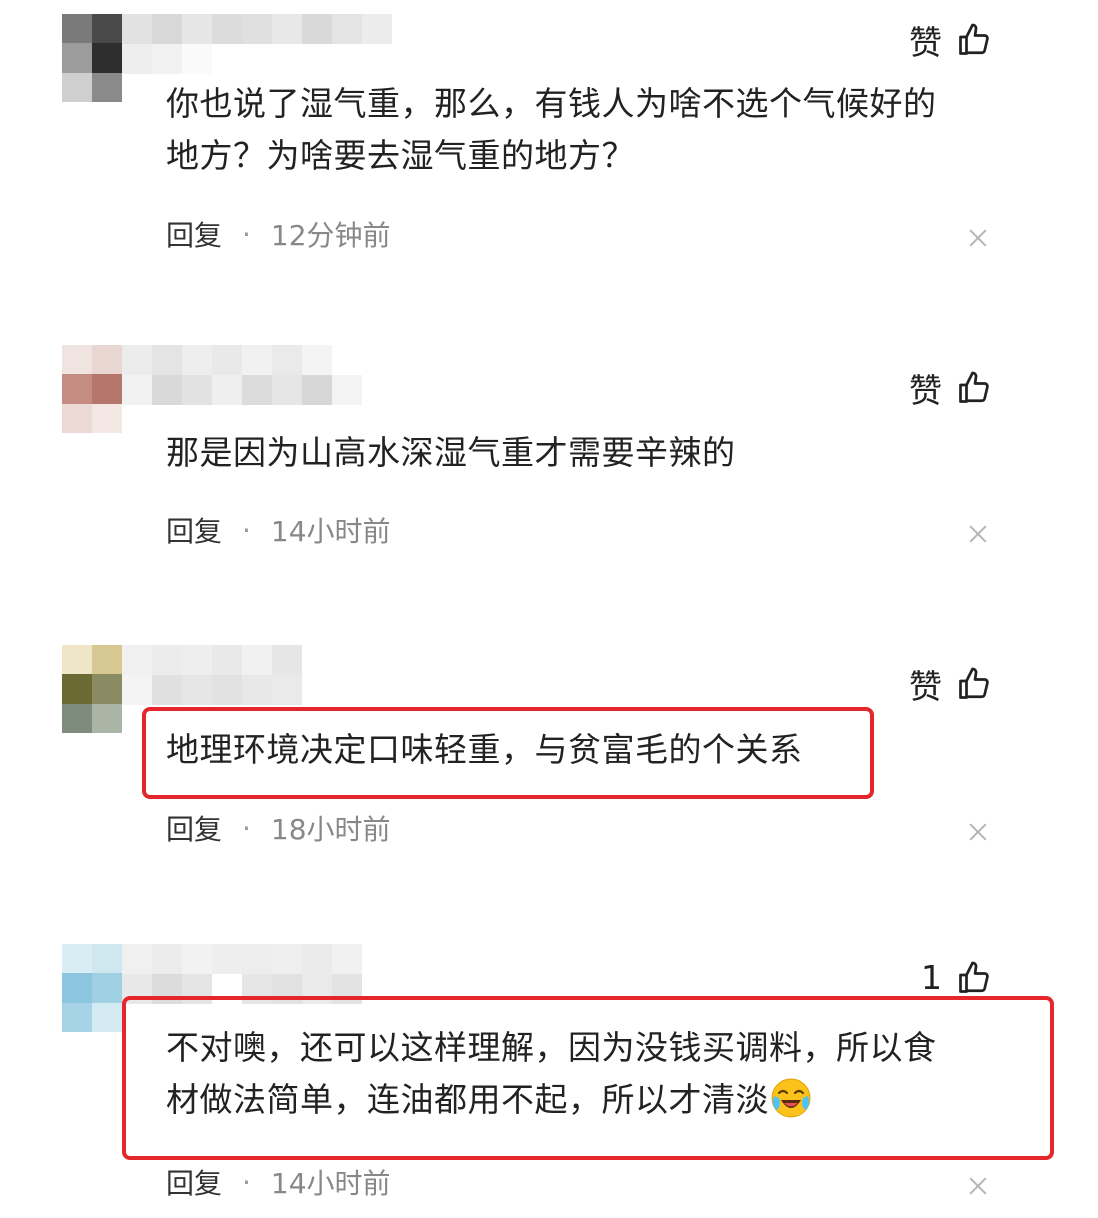 The width and height of the screenshot is (1098, 1218). Describe the element at coordinates (581, 130) in the screenshot. I see `comment-text: 你也说了湿气重，那么，有钱人为啥不选个气候好的 地方？为啥要去湿气重的地方？` at that location.